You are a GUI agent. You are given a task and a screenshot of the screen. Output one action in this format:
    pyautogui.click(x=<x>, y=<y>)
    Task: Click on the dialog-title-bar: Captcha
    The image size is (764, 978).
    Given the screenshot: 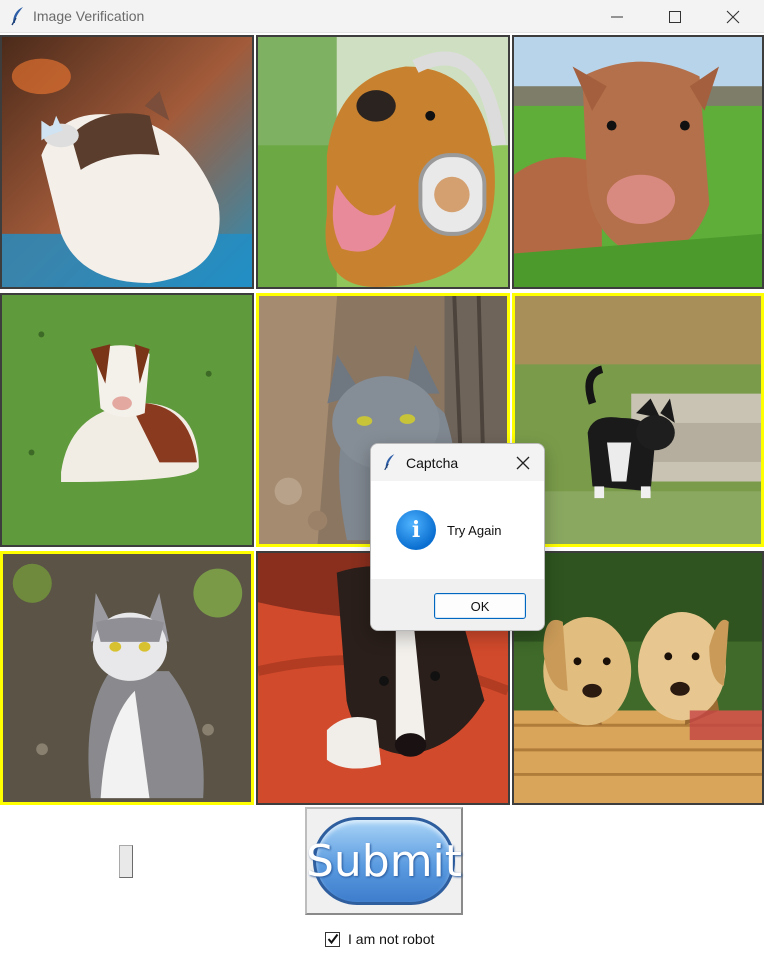 What is the action you would take?
    pyautogui.click(x=457, y=462)
    